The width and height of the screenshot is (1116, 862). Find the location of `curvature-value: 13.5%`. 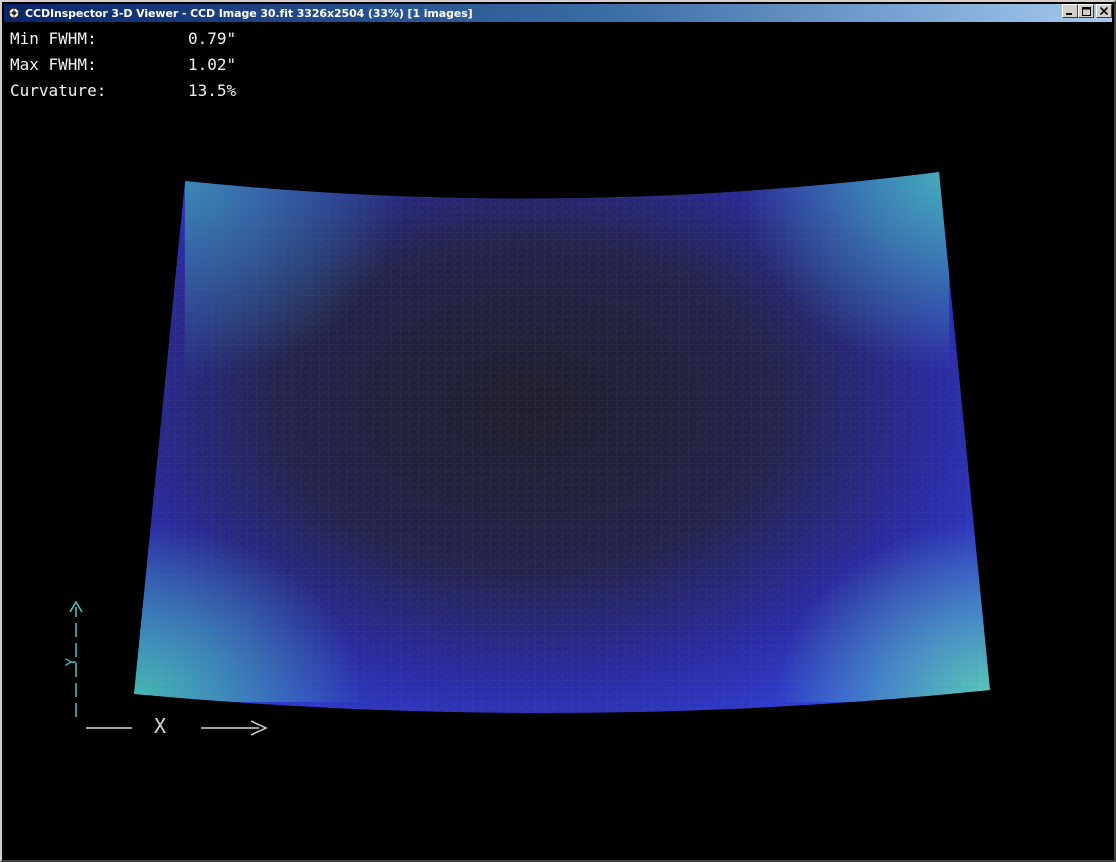

curvature-value: 13.5% is located at coordinates (212, 90).